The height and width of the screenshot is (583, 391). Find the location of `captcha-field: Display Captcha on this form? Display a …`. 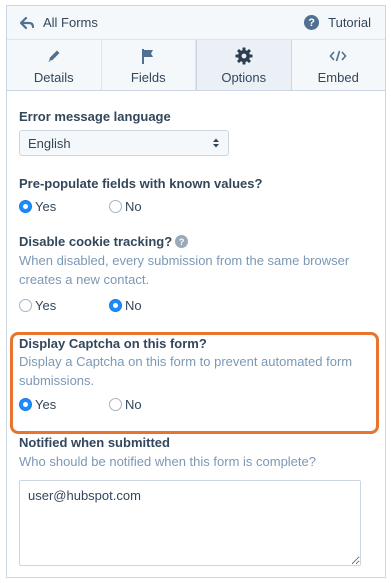

captcha-field: Display Captcha on this form? Display a … is located at coordinates (196, 374).